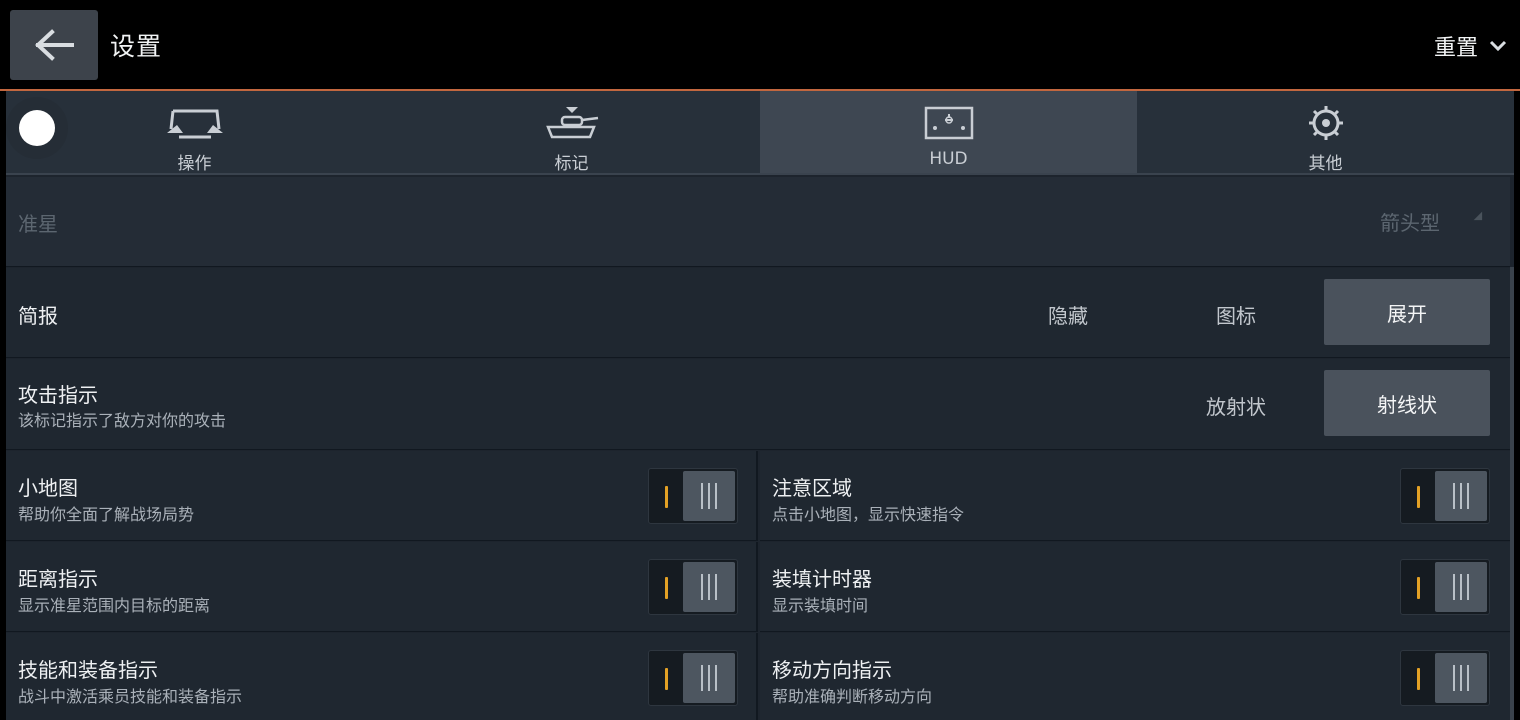  Describe the element at coordinates (868, 514) in the screenshot. I see `attention-area-subtitle: 点击小地图，显示快速指令` at that location.